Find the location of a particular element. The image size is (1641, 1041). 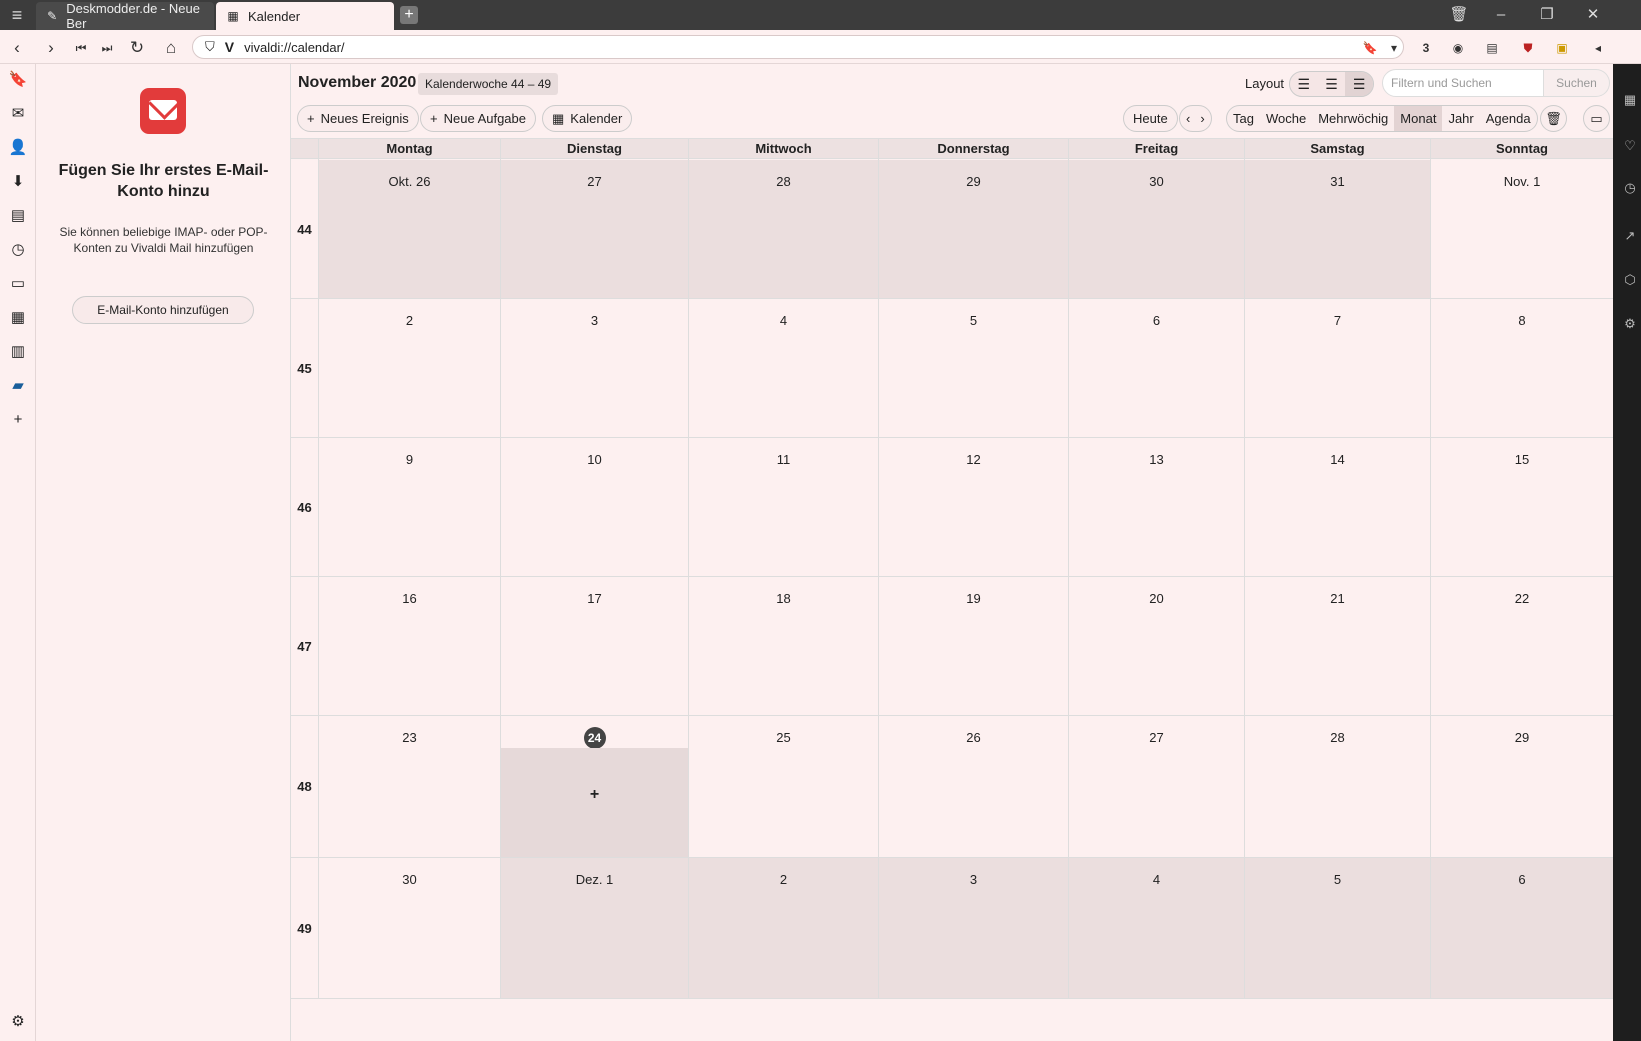

day-cell: Okt. 26 is located at coordinates (409, 229).